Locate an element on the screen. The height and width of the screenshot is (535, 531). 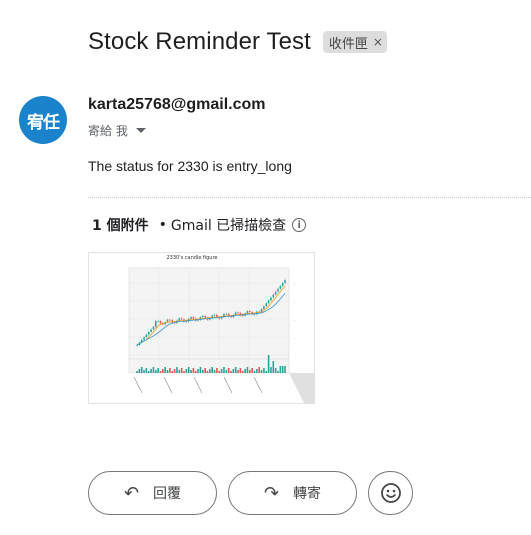
email-body: The status for 2330 is entry_long is located at coordinates (190, 166).